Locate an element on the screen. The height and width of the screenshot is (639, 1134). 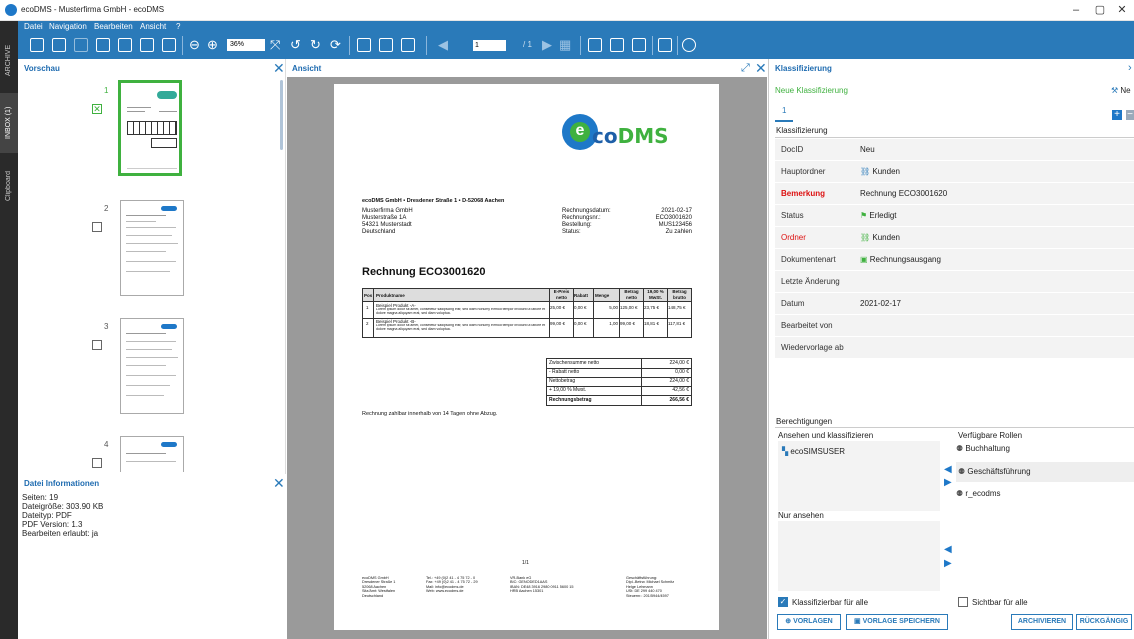
detach-icon: ⤢ is located at coordinates (745, 68).